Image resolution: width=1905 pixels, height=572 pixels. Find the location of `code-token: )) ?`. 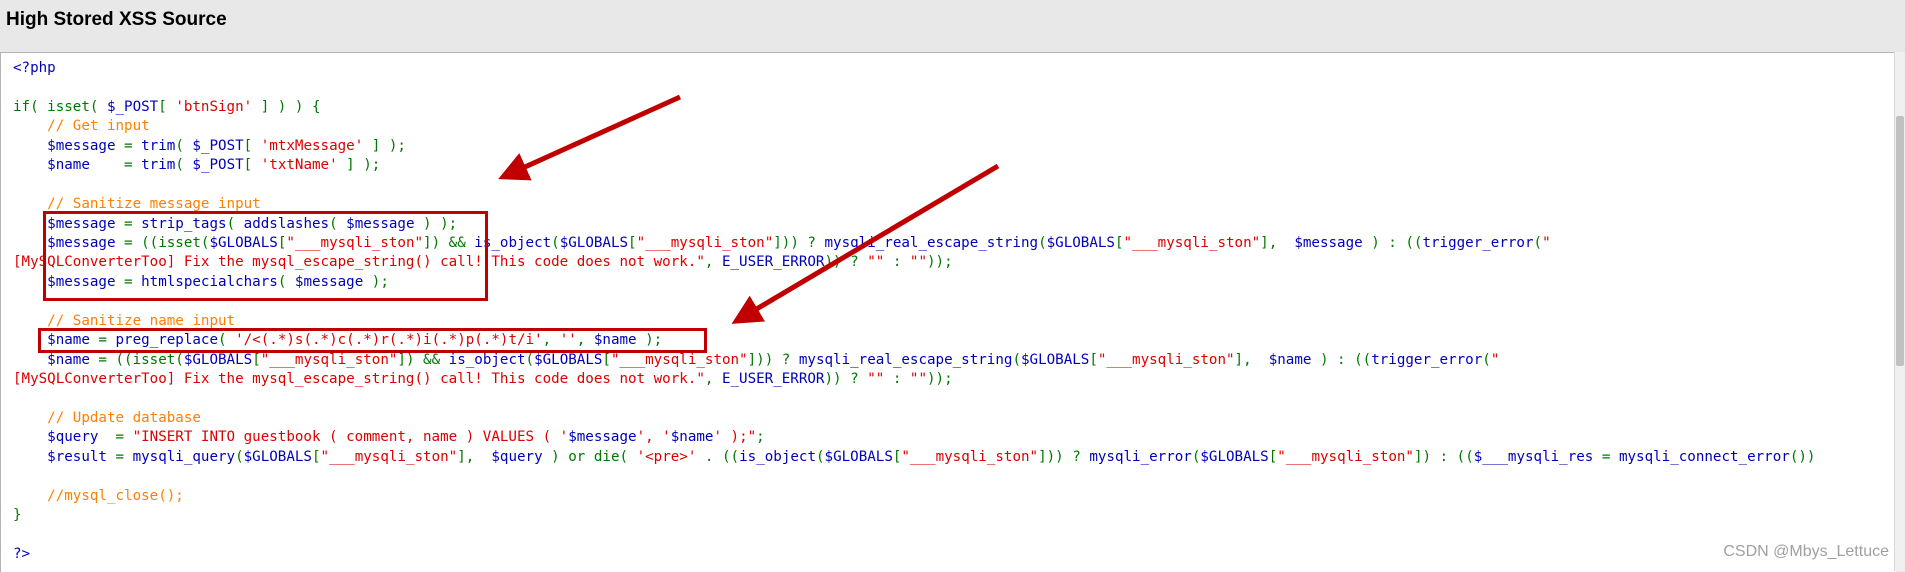

code-token: )) ? is located at coordinates (846, 379).